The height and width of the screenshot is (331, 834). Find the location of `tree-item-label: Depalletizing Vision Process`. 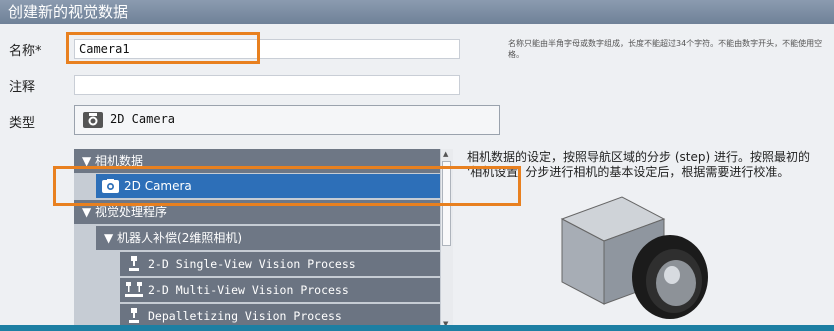

tree-item-label: Depalletizing Vision Process is located at coordinates (245, 316).